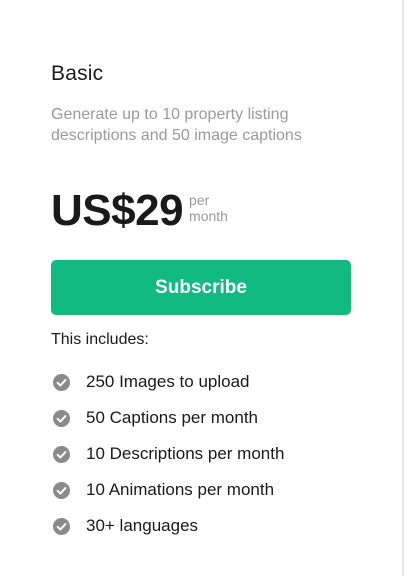  Describe the element at coordinates (117, 210) in the screenshot. I see `price-amount: US$29` at that location.